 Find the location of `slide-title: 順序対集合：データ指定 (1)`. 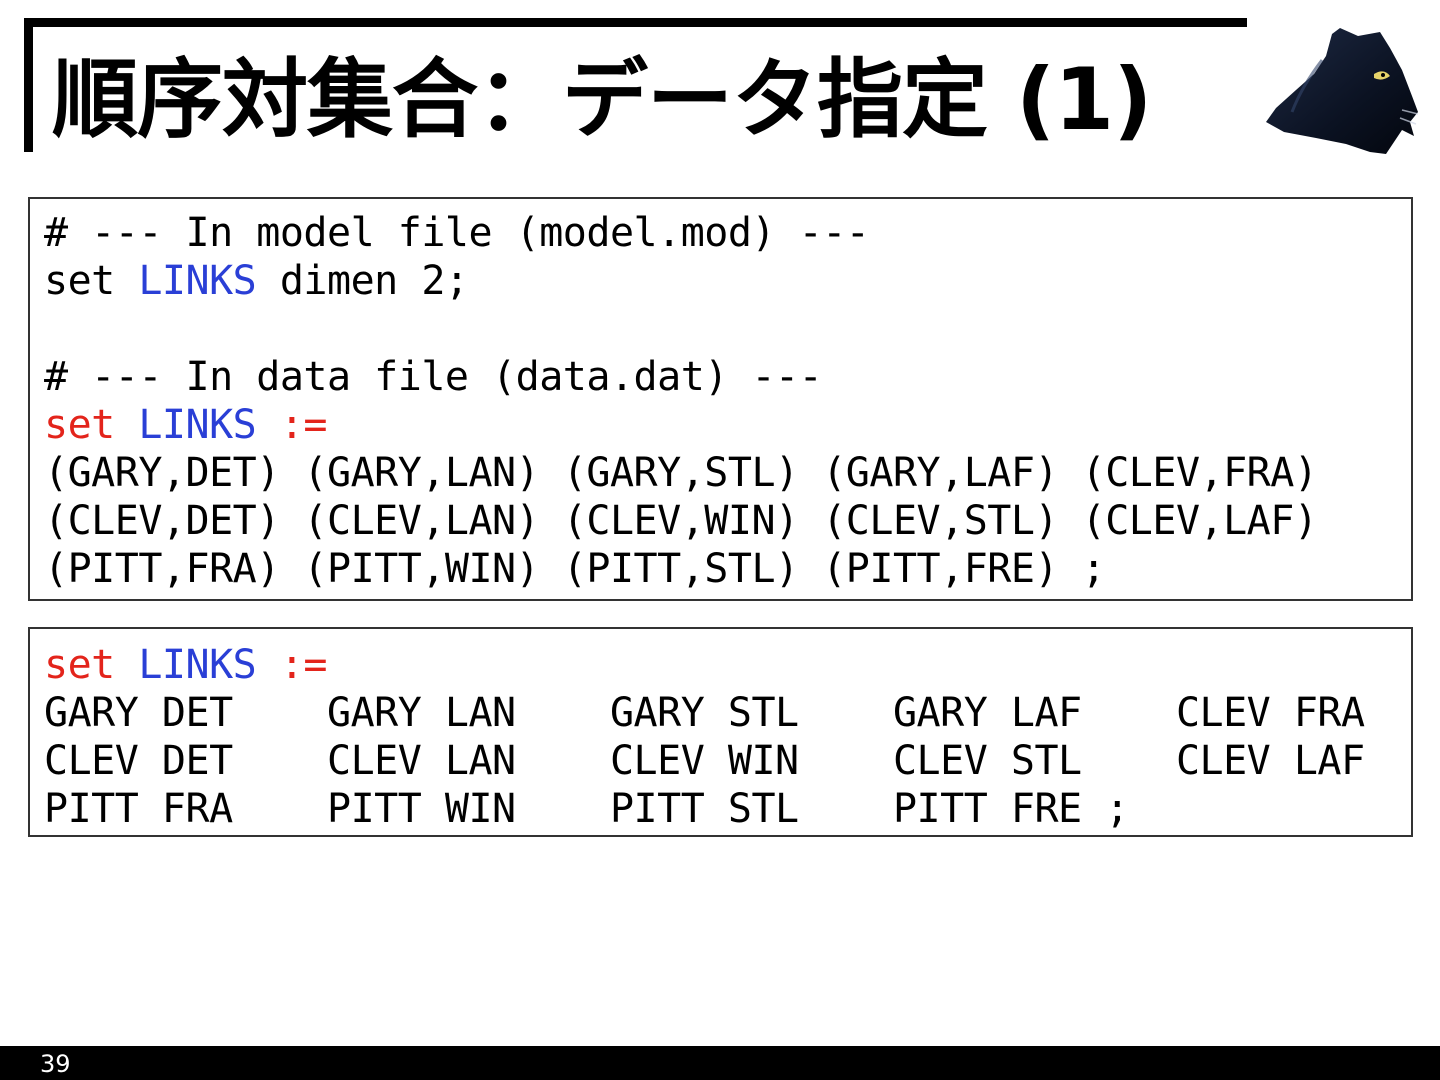

slide-title: 順序対集合：データ指定 (1) is located at coordinates (602, 100).